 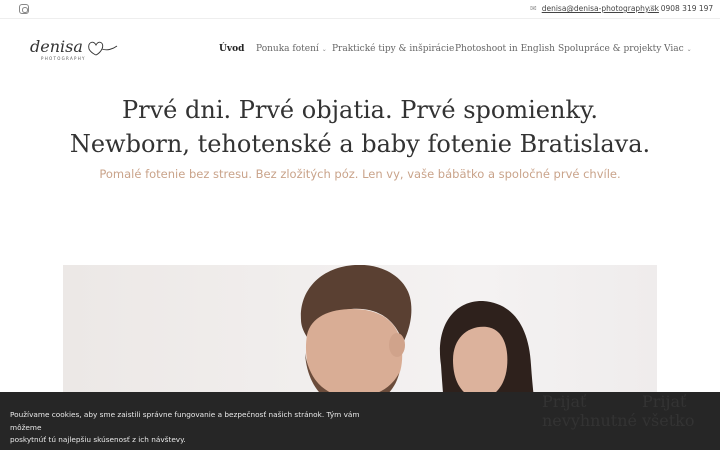 I want to click on phone-link: 0908 319 197, so click(x=687, y=8).